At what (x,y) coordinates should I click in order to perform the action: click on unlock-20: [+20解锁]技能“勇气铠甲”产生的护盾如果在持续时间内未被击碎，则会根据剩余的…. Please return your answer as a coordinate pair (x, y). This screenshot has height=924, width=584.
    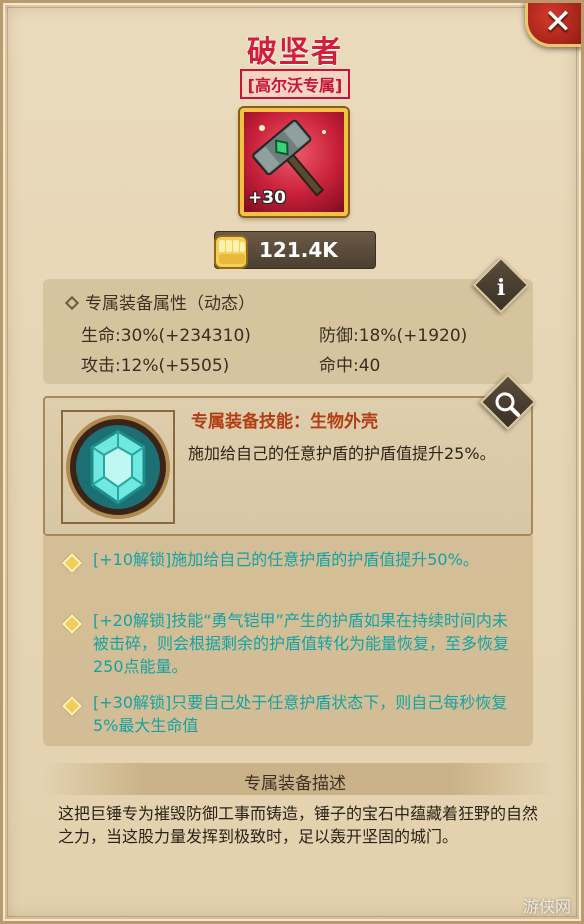
    Looking at the image, I should click on (301, 643).